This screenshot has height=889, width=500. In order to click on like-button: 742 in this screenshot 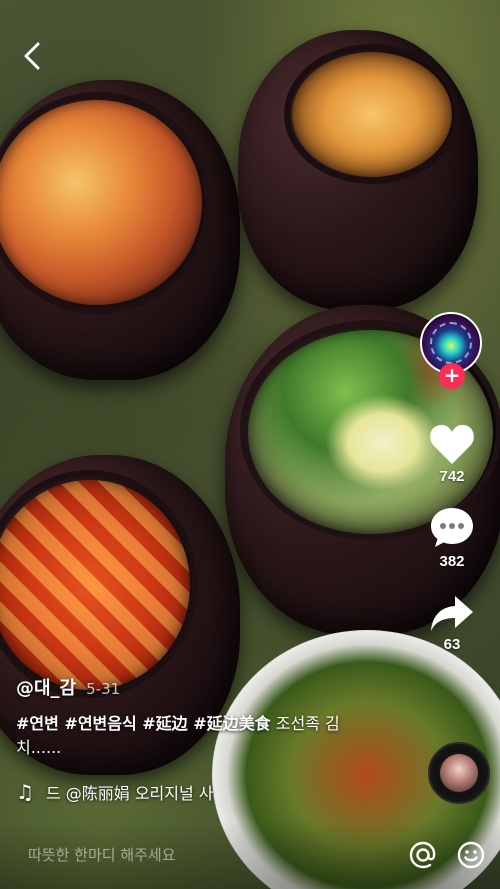, I will do `click(452, 453)`.